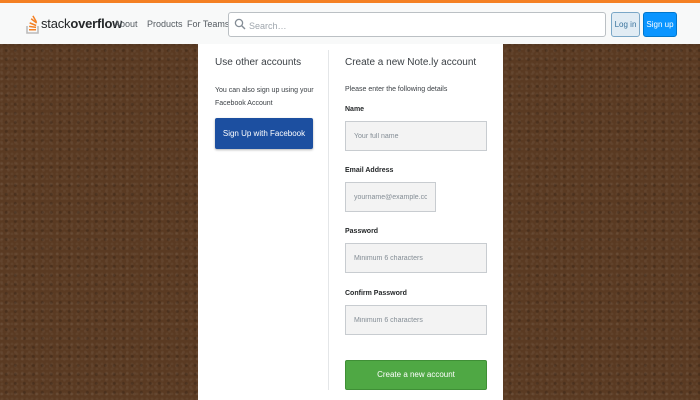 This screenshot has width=700, height=400. I want to click on login-button: Log in, so click(625, 24).